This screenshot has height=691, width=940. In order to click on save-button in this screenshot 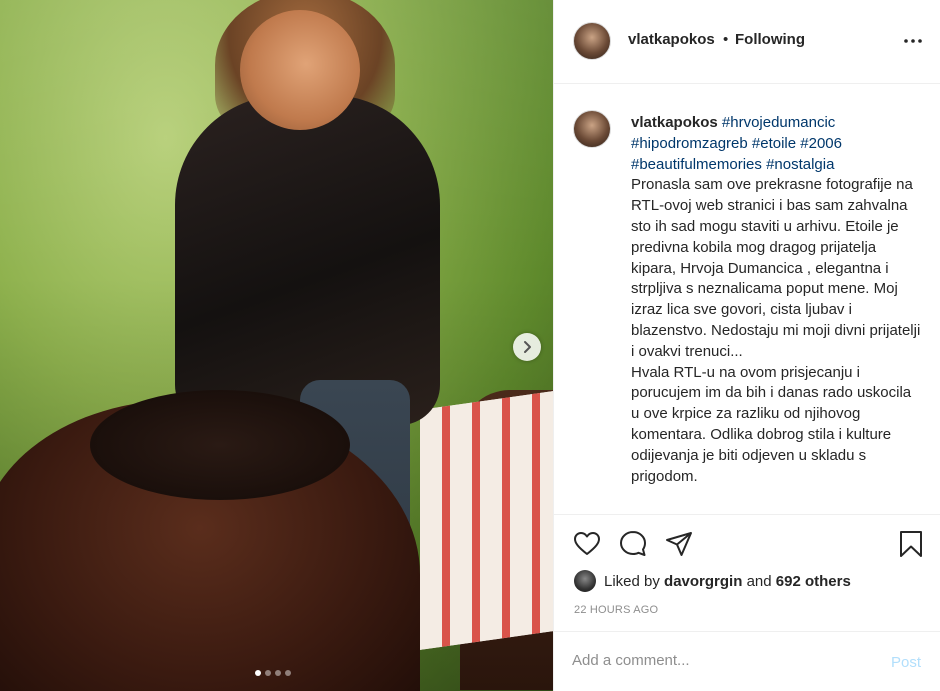, I will do `click(911, 544)`.